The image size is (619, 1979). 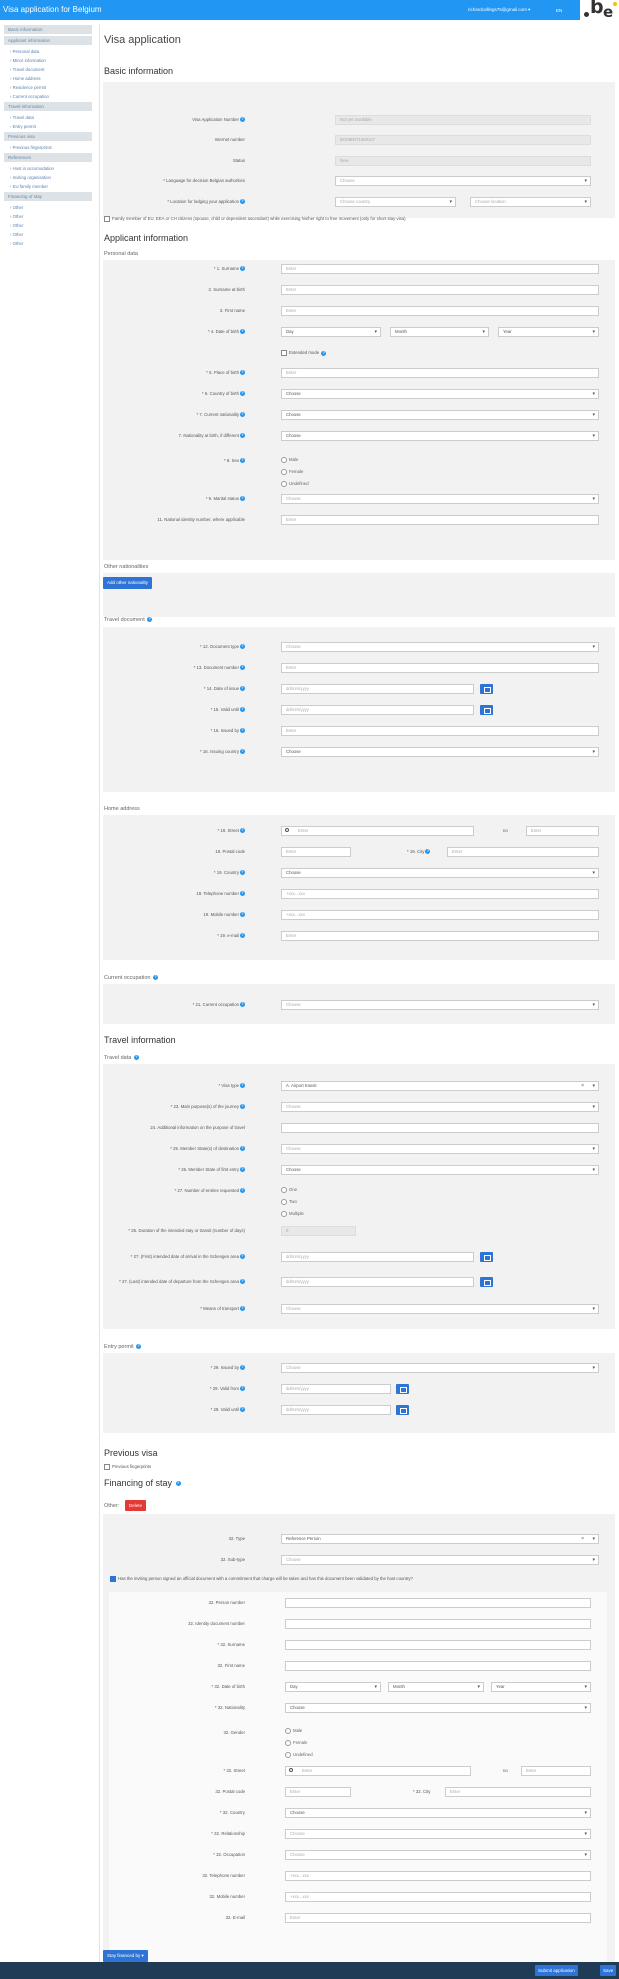 I want to click on sex-undefined-radio: Undefined, so click(x=295, y=484).